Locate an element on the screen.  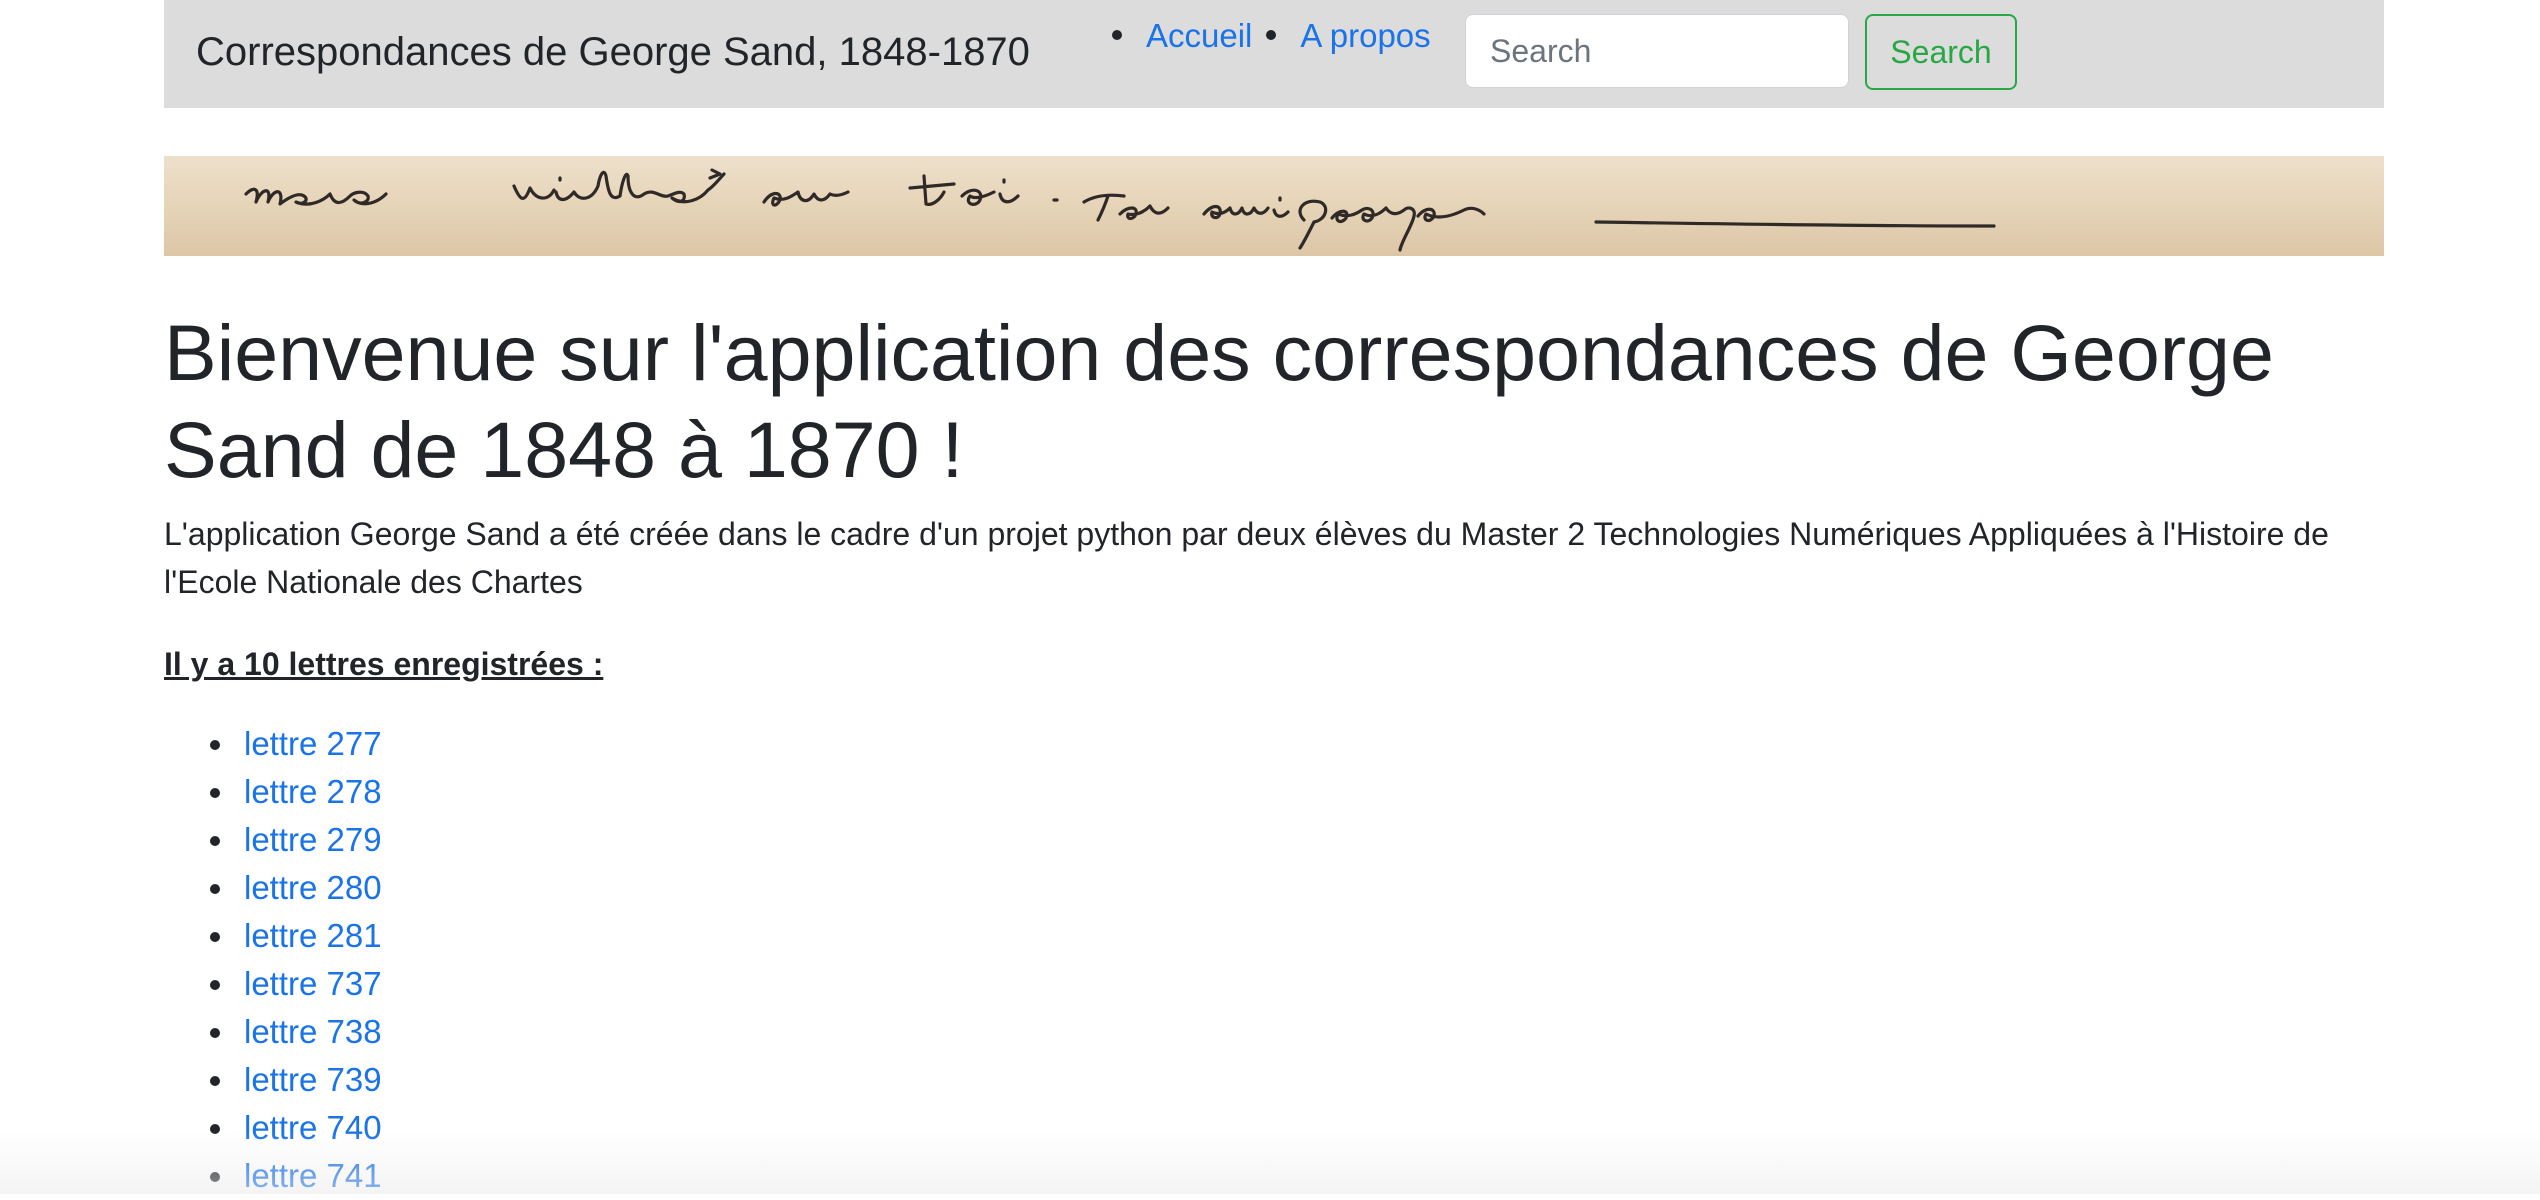
list-item: lettre 277 is located at coordinates (273, 744).